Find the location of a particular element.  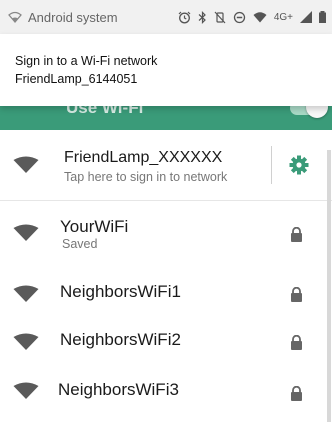

network-subtitle: Saved is located at coordinates (80, 244).